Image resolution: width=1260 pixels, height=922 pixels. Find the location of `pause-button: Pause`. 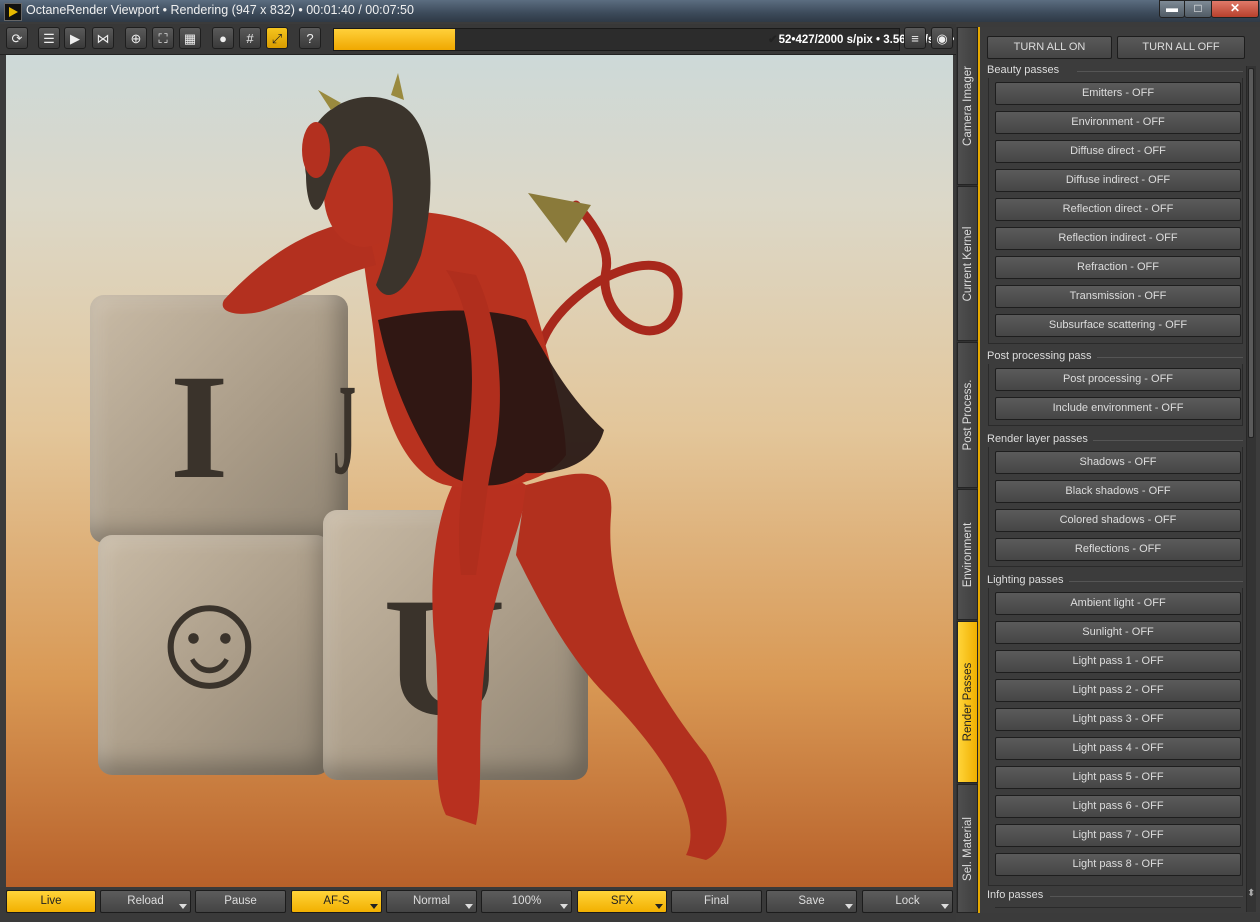

pause-button: Pause is located at coordinates (240, 901).